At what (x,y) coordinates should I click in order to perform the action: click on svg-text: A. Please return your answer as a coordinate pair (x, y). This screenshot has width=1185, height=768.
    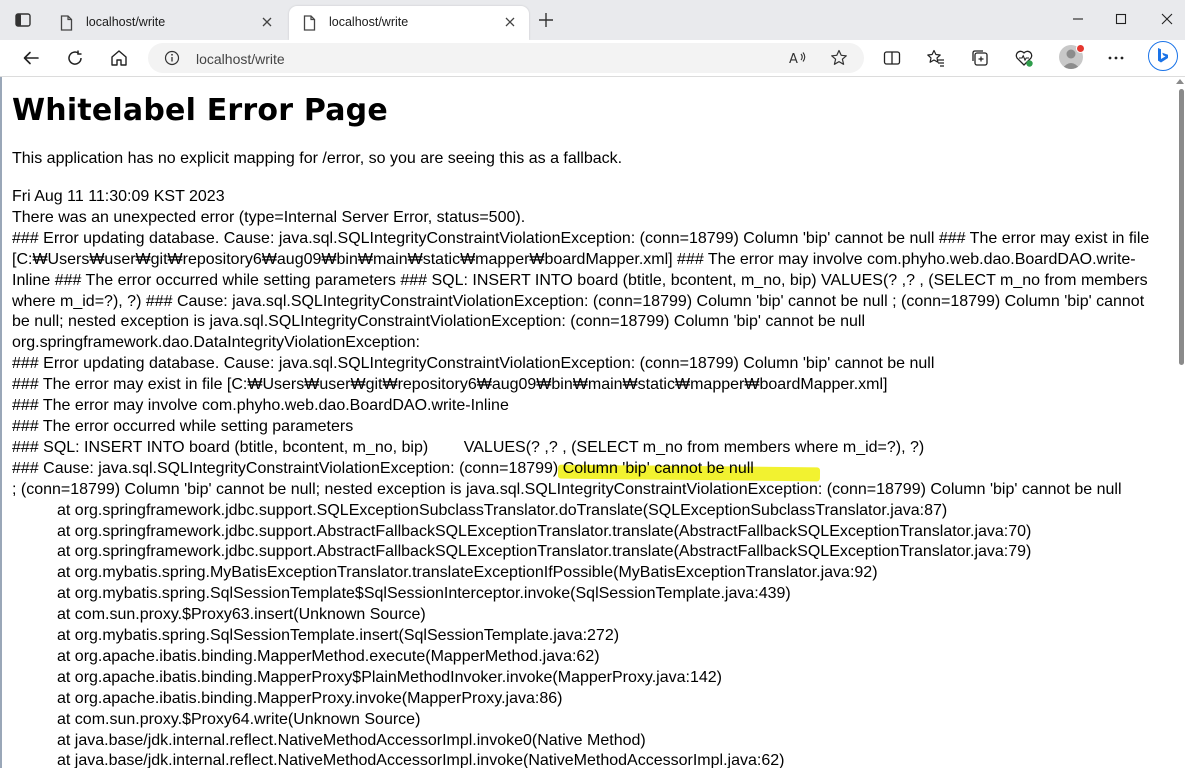
    Looking at the image, I should click on (793, 59).